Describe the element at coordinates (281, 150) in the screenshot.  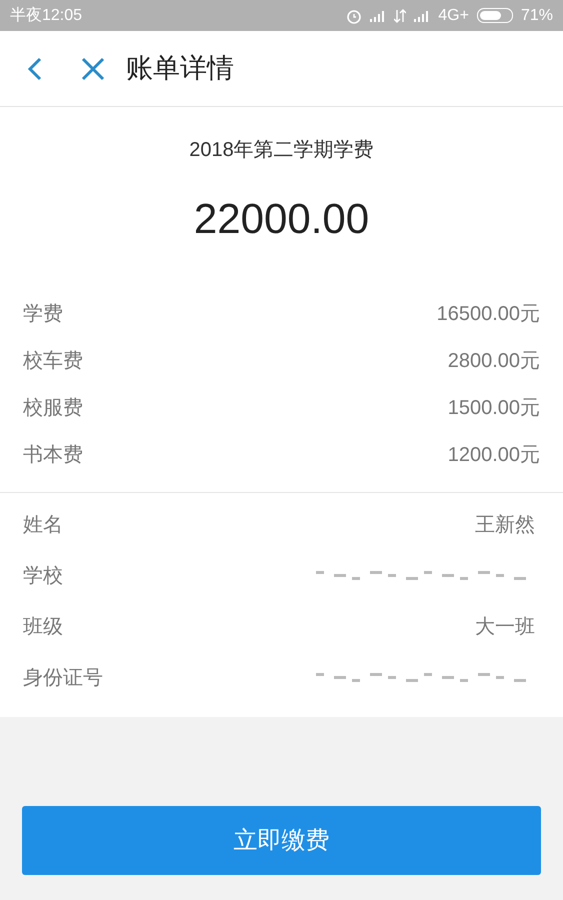
I see `bill-title: 2018年第二学期学费` at that location.